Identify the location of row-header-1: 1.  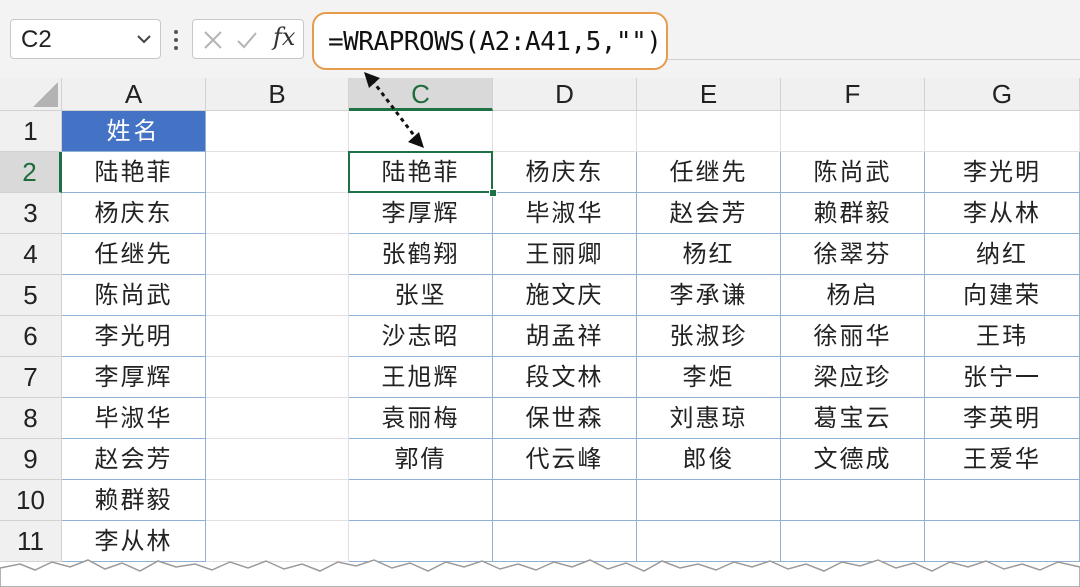
(31, 131).